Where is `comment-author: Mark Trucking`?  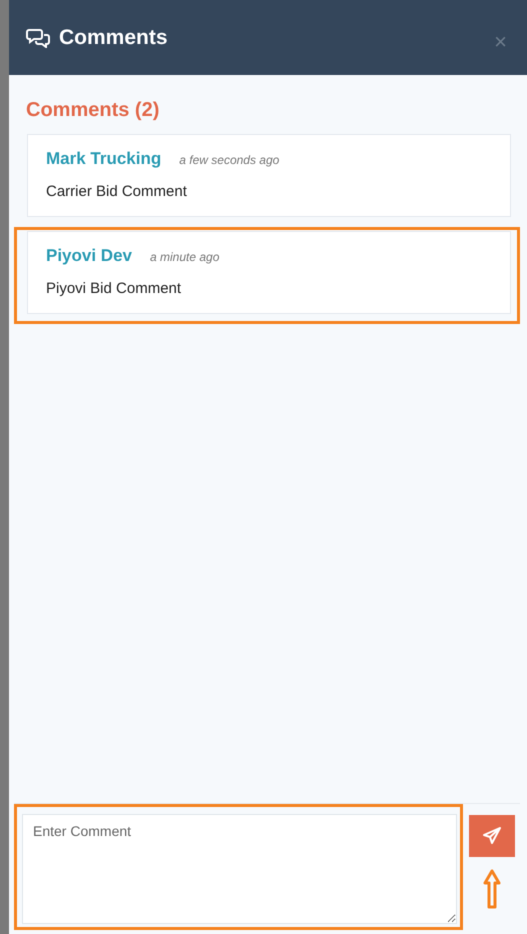 comment-author: Mark Trucking is located at coordinates (104, 159).